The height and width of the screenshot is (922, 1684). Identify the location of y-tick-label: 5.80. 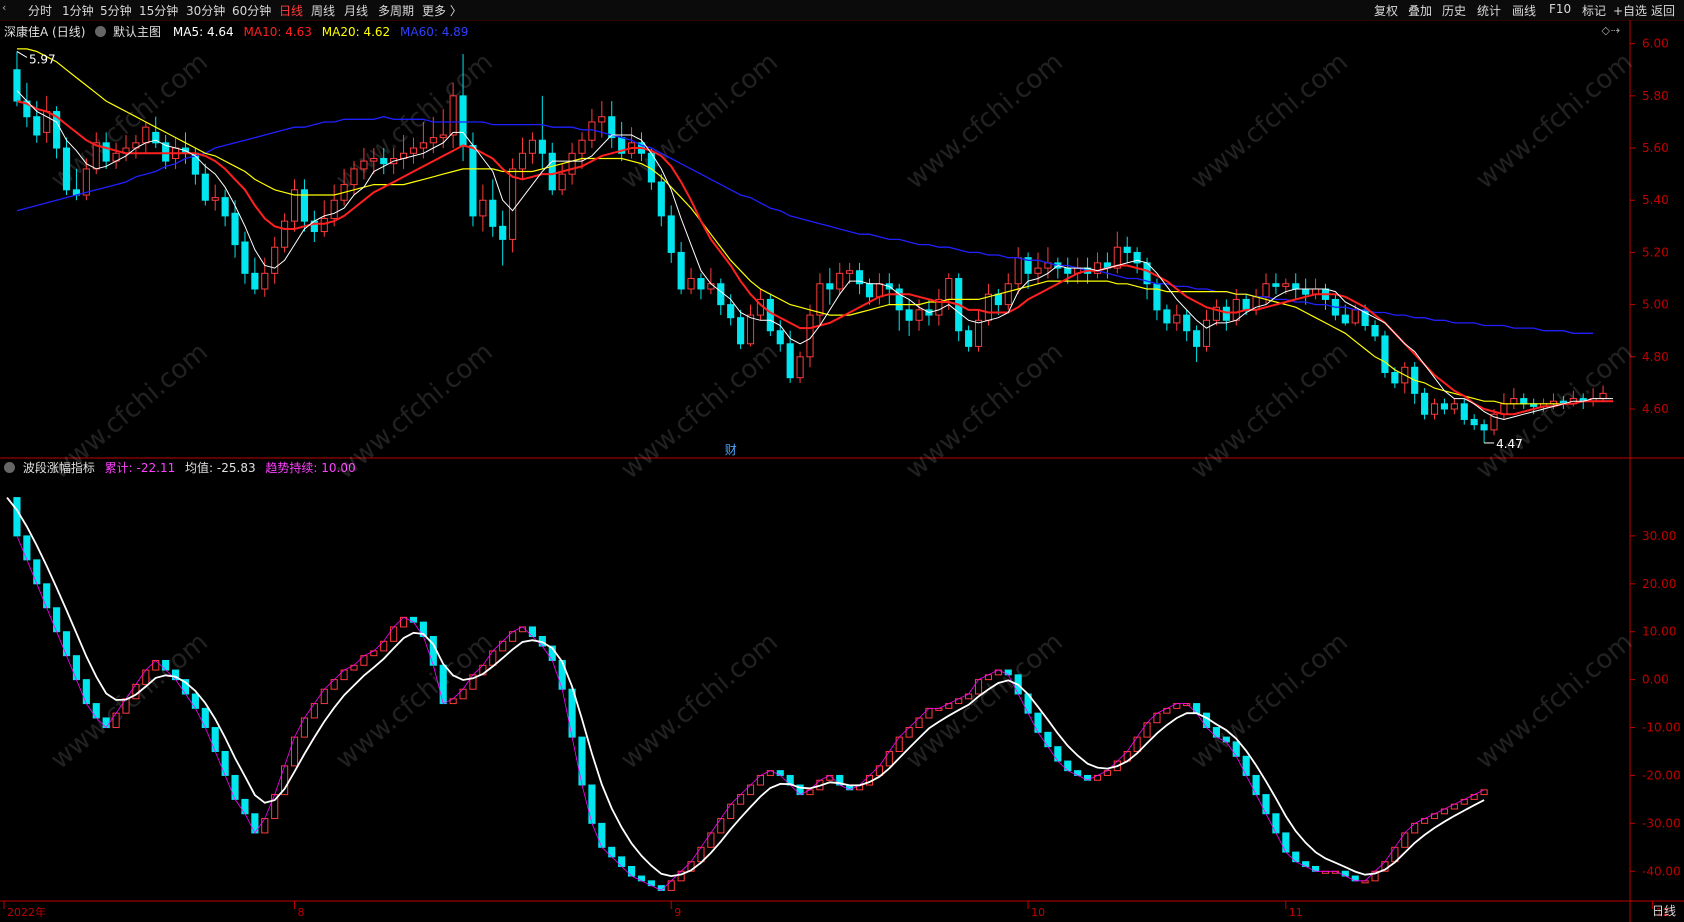
(1655, 96).